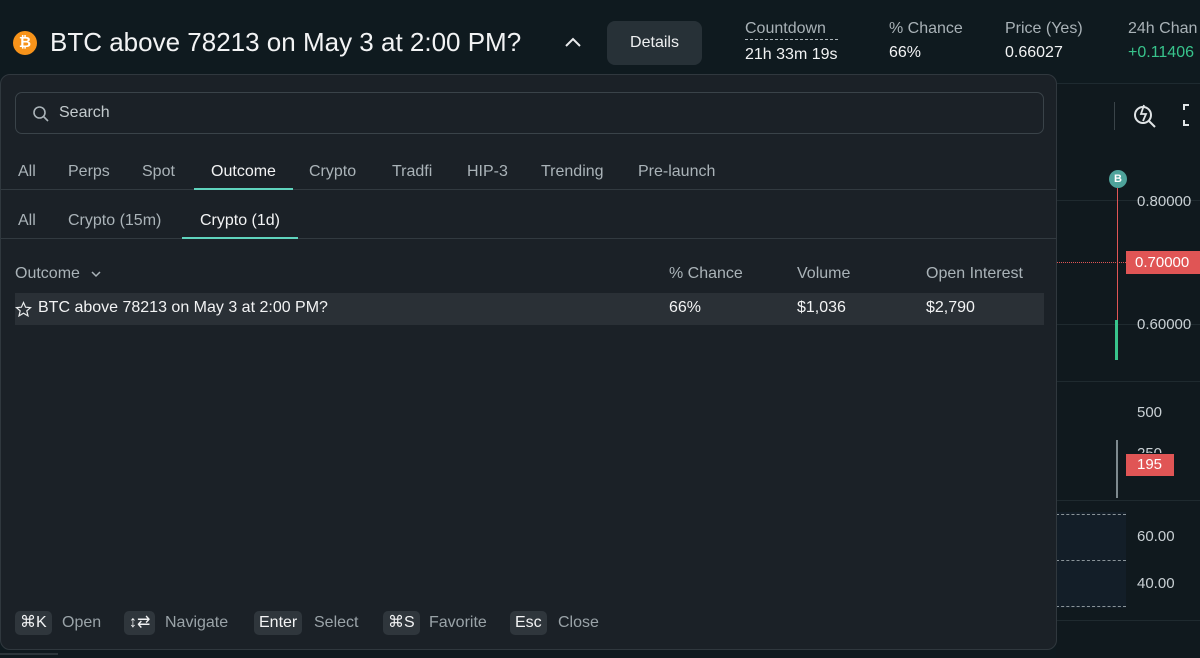 The image size is (1200, 658). Describe the element at coordinates (528, 277) in the screenshot. I see `table-header: Outcome % Chance Volume Open Interest` at that location.